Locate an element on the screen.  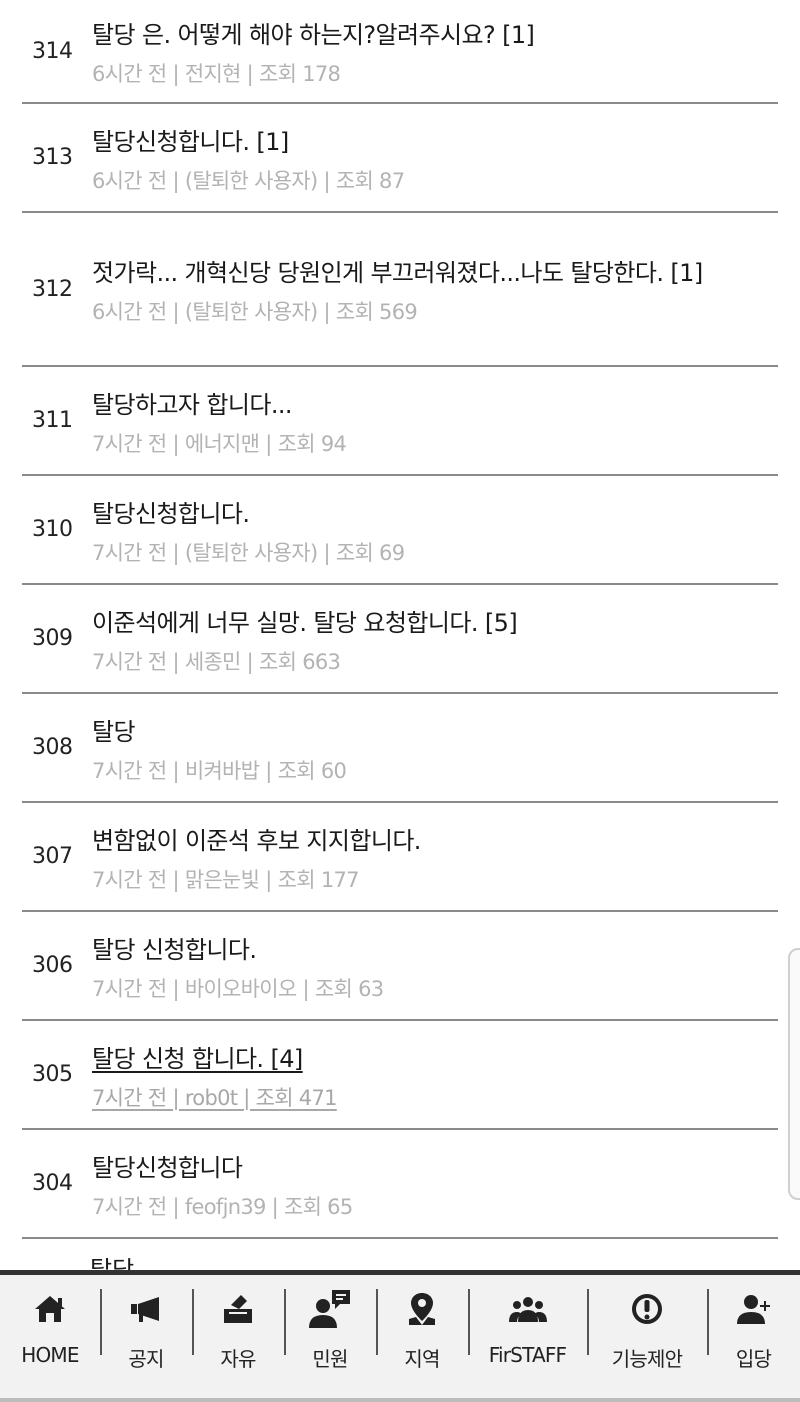
post-title: 이준석에게 너무 실망. 탈당 요청합니다. [5] is located at coordinates (430, 623).